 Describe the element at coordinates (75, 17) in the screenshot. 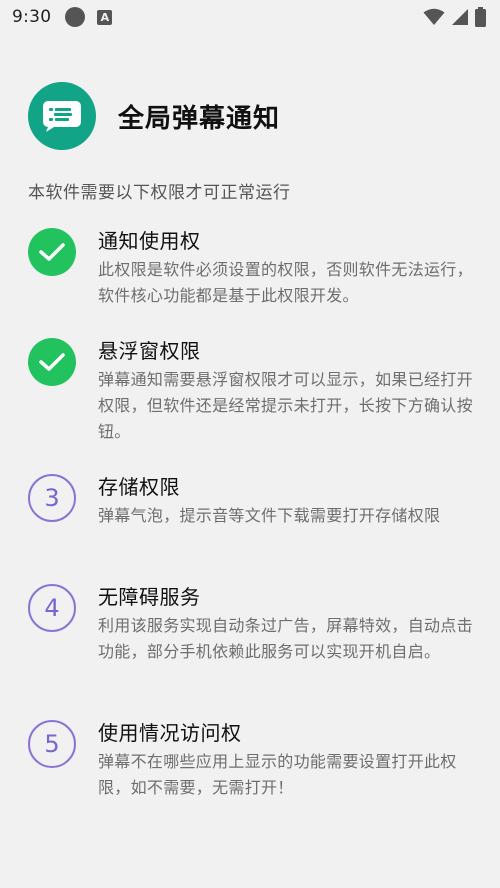

I see `circle-notification-icon` at that location.